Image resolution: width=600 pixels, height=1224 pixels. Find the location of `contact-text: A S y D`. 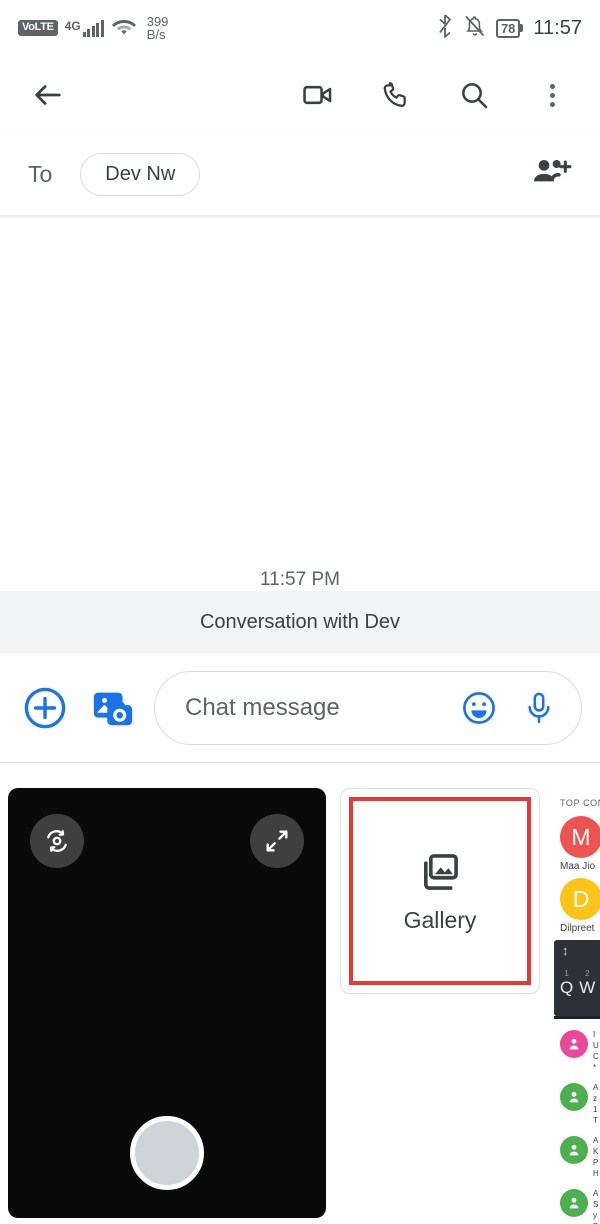

contact-text: A S y D is located at coordinates (596, 1206).